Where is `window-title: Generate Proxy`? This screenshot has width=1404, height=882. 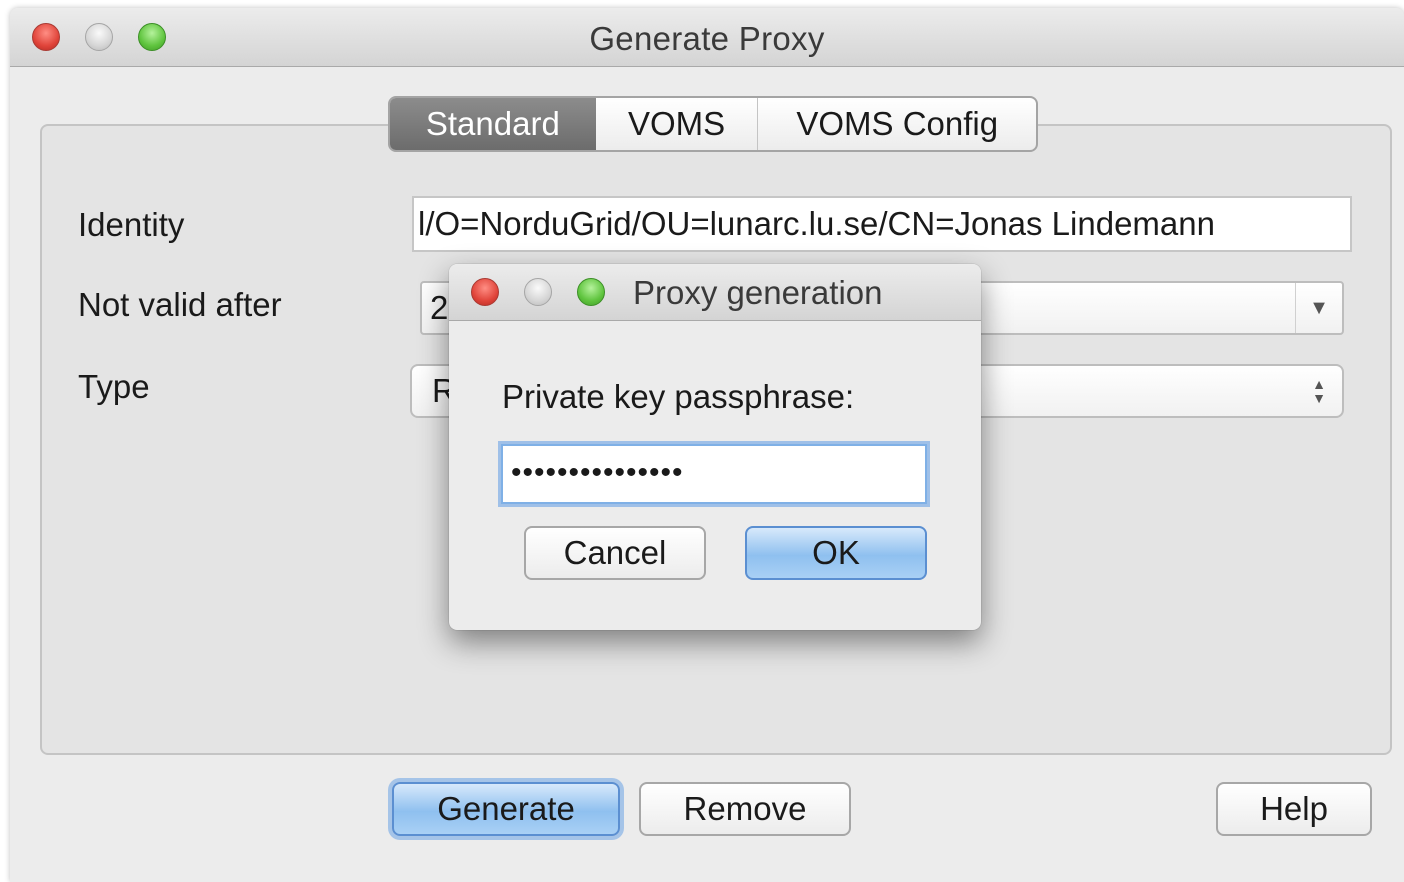 window-title: Generate Proxy is located at coordinates (707, 38).